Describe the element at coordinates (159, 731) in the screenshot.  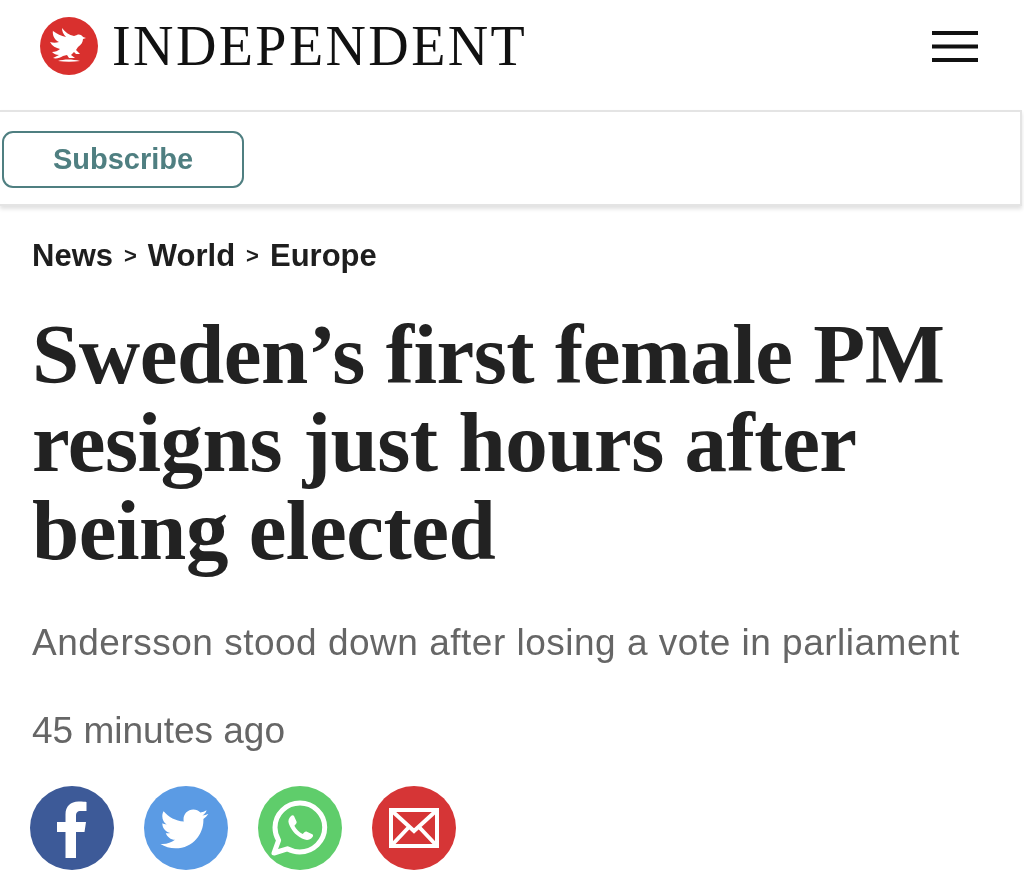
I see `article-timestamp: 45 minutes ago` at that location.